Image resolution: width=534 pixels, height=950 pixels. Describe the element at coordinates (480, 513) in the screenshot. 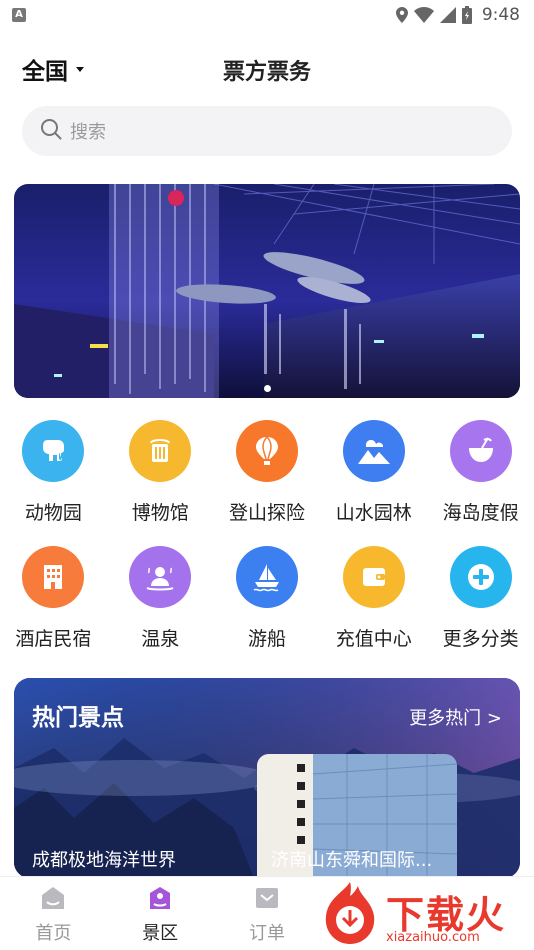

I see `category-label: 海岛度假` at that location.